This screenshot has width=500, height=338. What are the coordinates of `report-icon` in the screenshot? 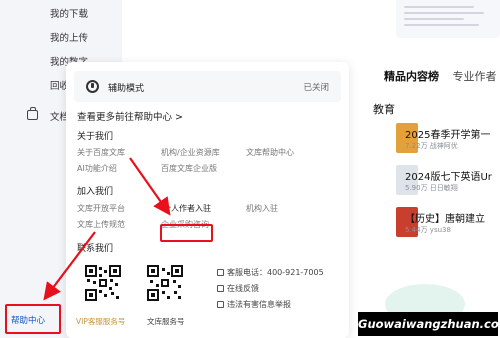 It's located at (220, 304).